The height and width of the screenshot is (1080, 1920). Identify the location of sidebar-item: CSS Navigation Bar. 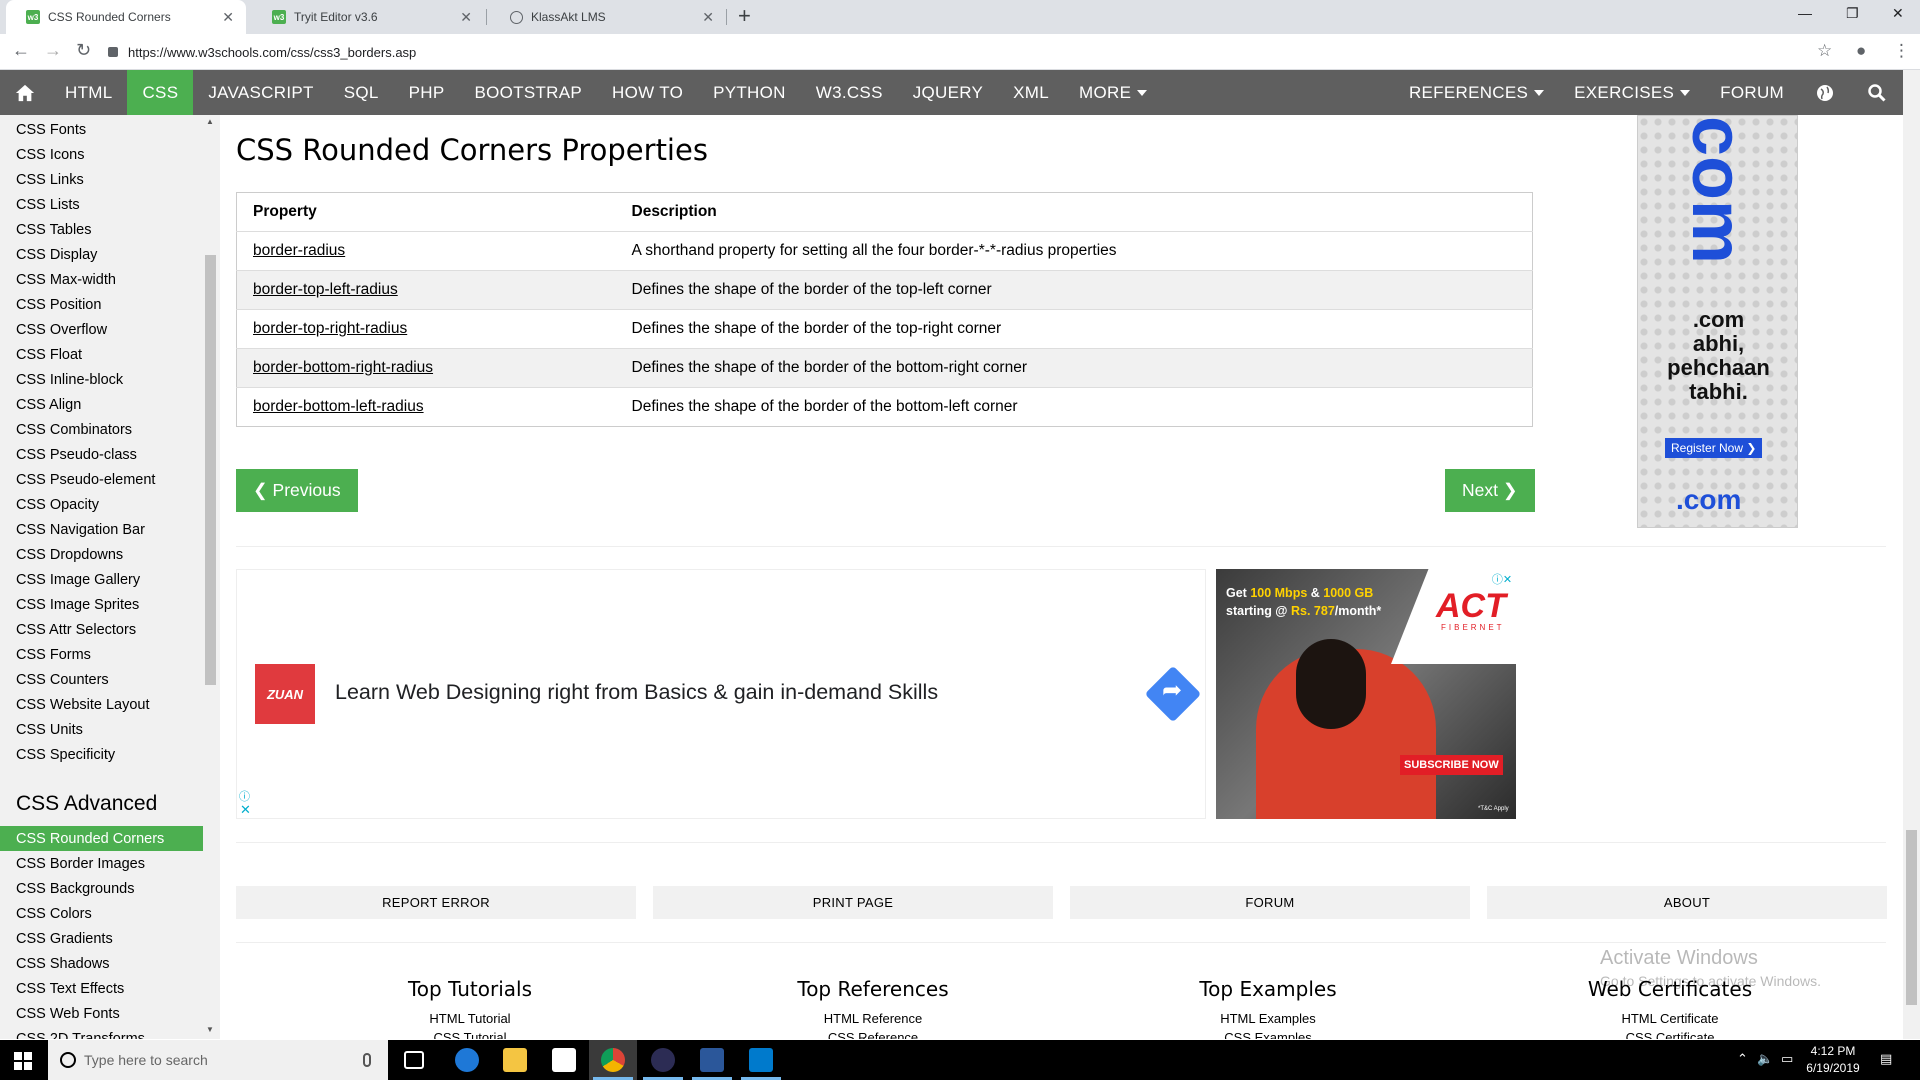
(101, 529).